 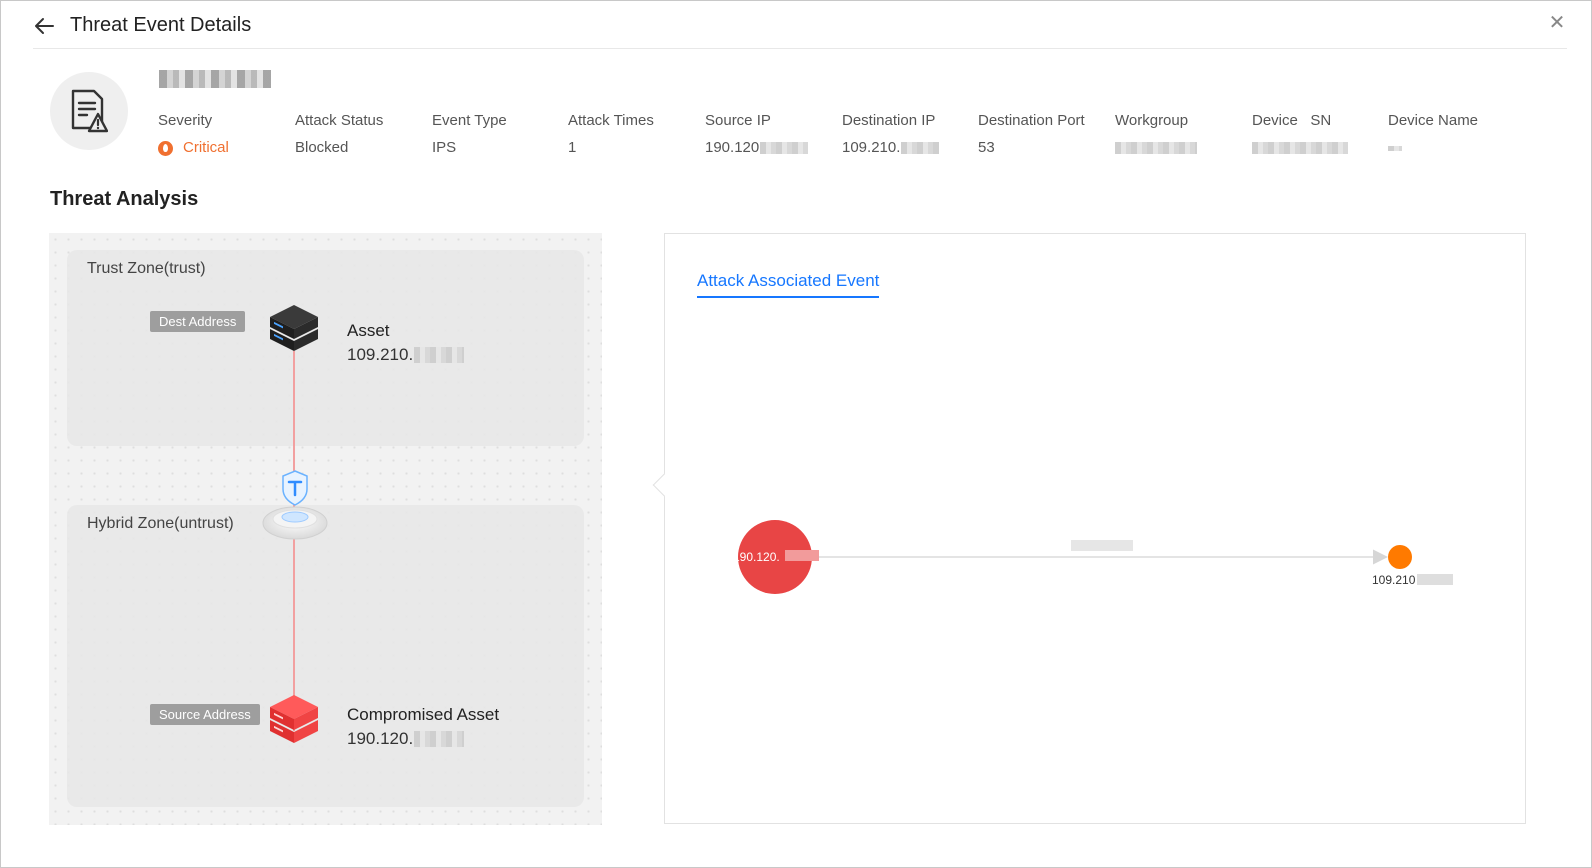 I want to click on field-attack-status: Attack Status Blocked, so click(x=362, y=134).